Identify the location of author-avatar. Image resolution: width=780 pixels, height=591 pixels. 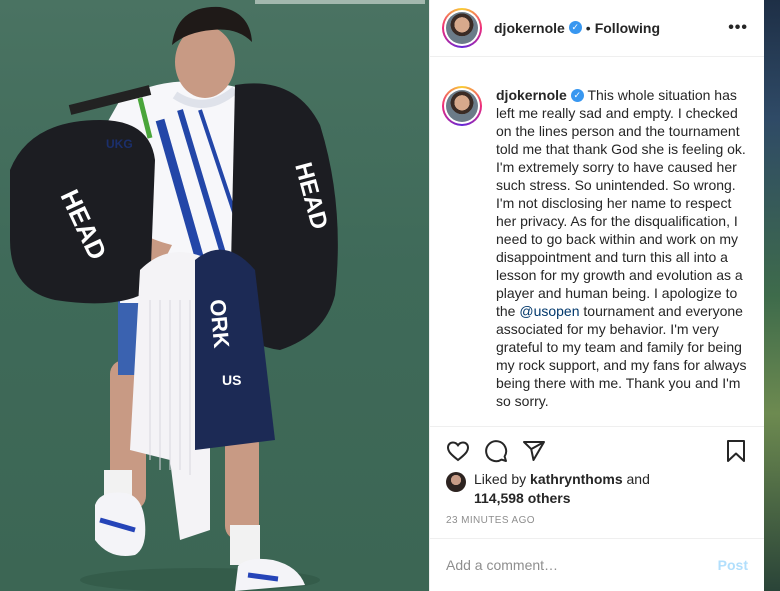
(462, 28).